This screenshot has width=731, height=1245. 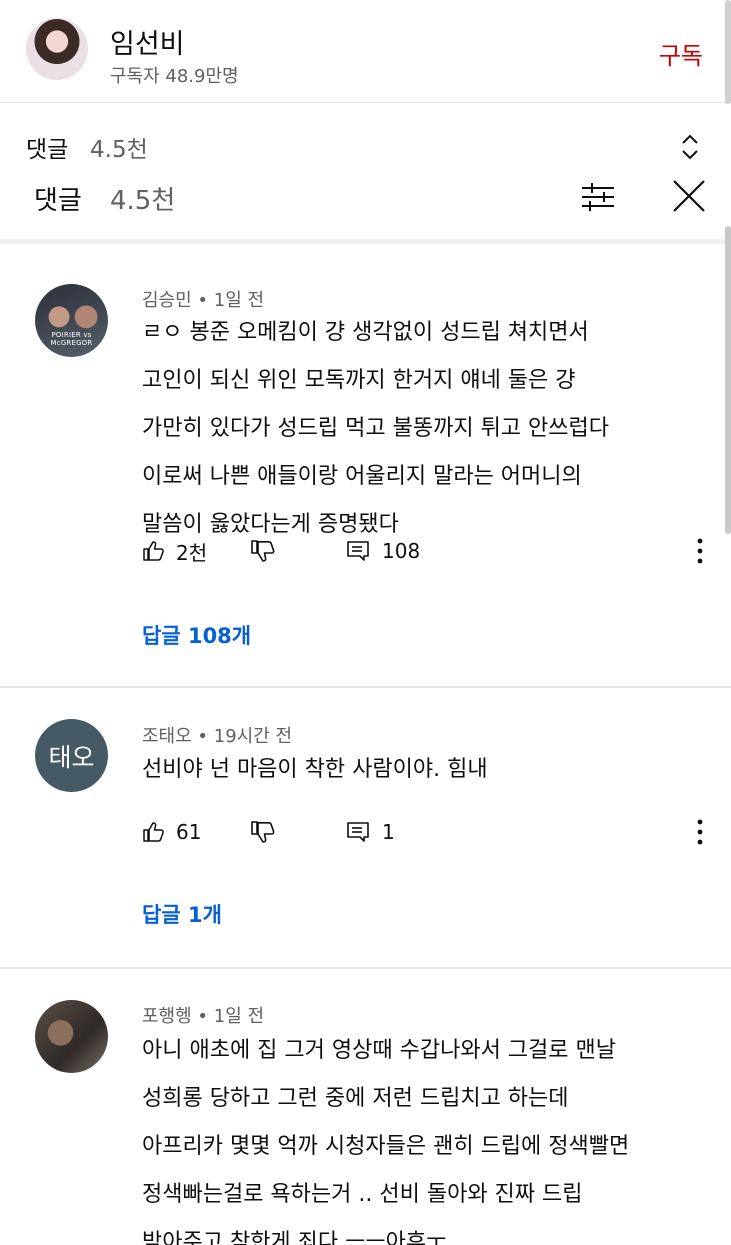 I want to click on reply-count: 1, so click(x=388, y=832).